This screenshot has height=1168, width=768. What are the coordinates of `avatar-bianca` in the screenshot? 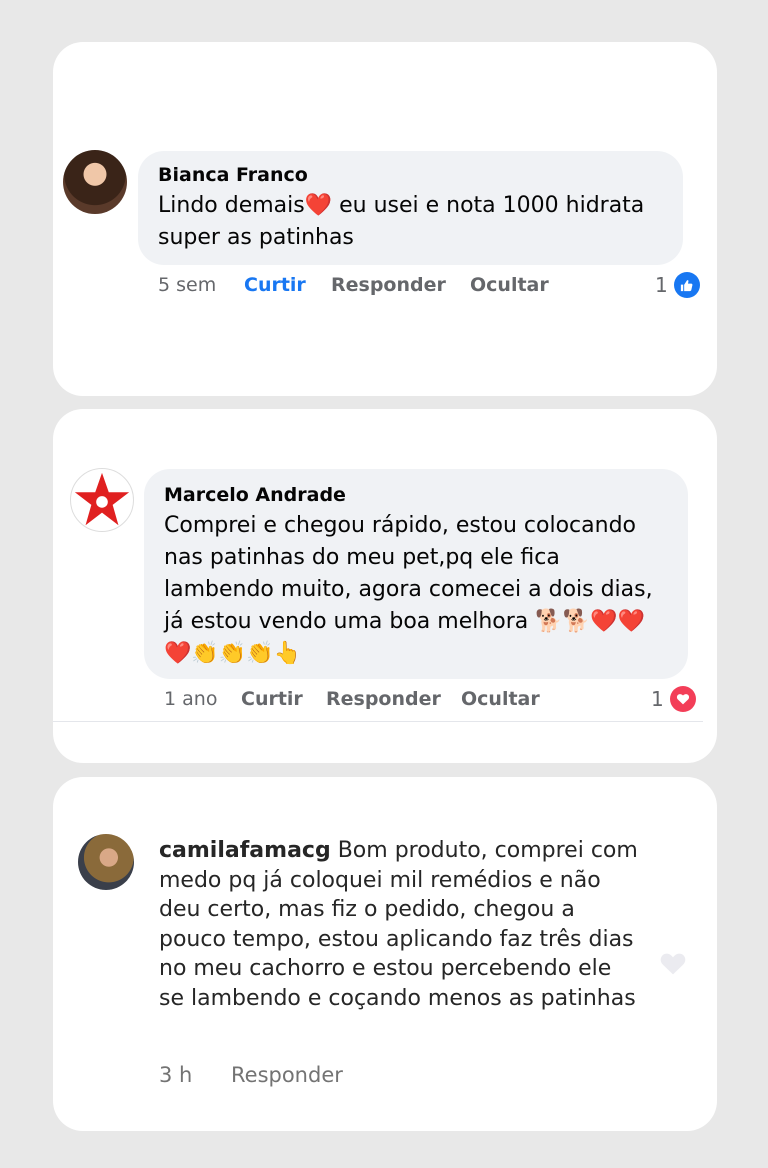 It's located at (95, 182).